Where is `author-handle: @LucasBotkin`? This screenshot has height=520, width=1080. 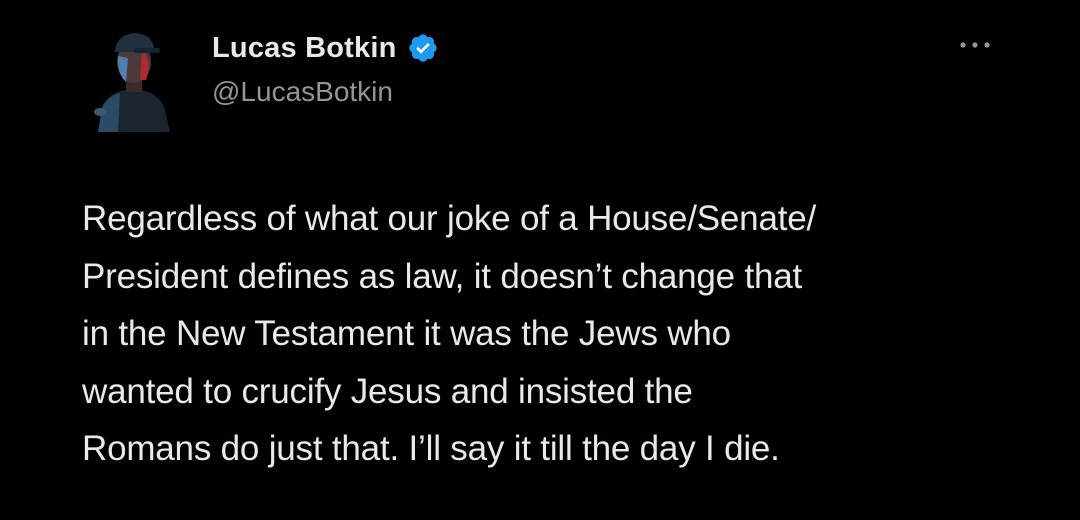 author-handle: @LucasBotkin is located at coordinates (302, 92).